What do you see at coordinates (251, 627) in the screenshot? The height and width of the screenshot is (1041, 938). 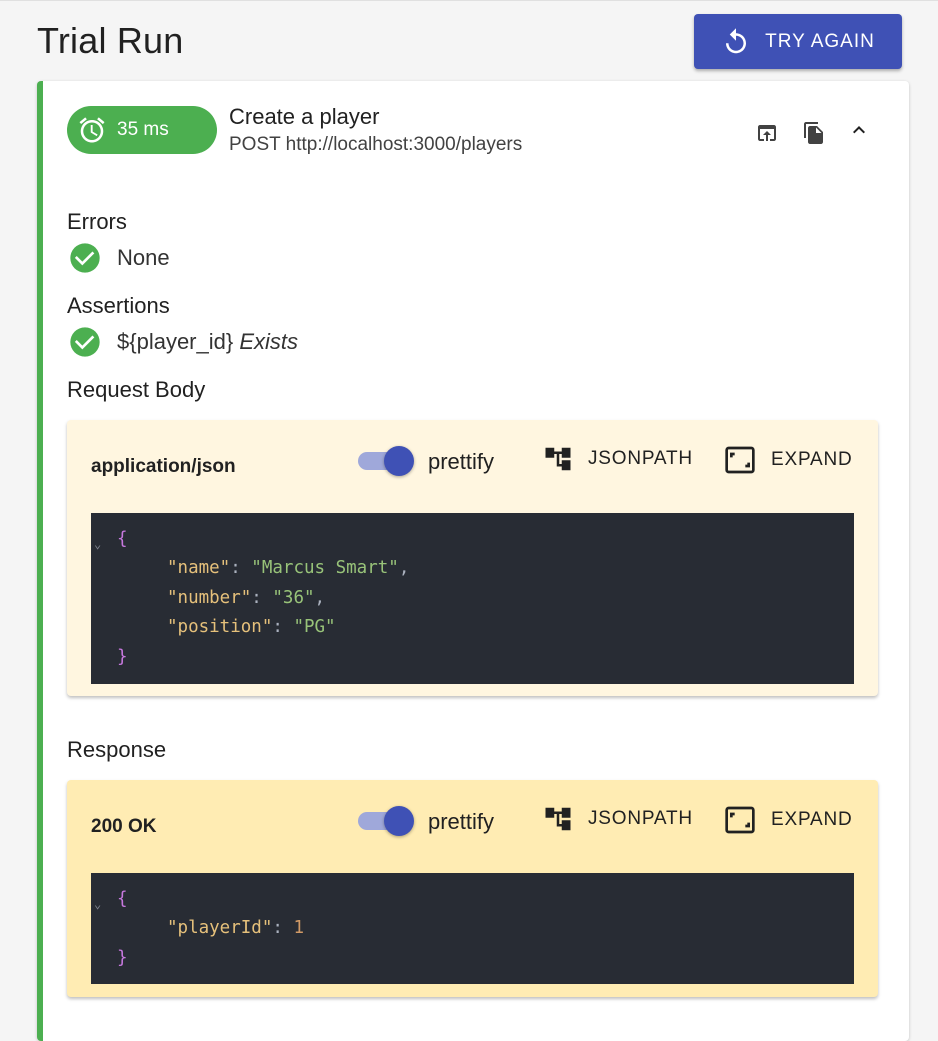 I see `json-line: "position": "PG"` at bounding box center [251, 627].